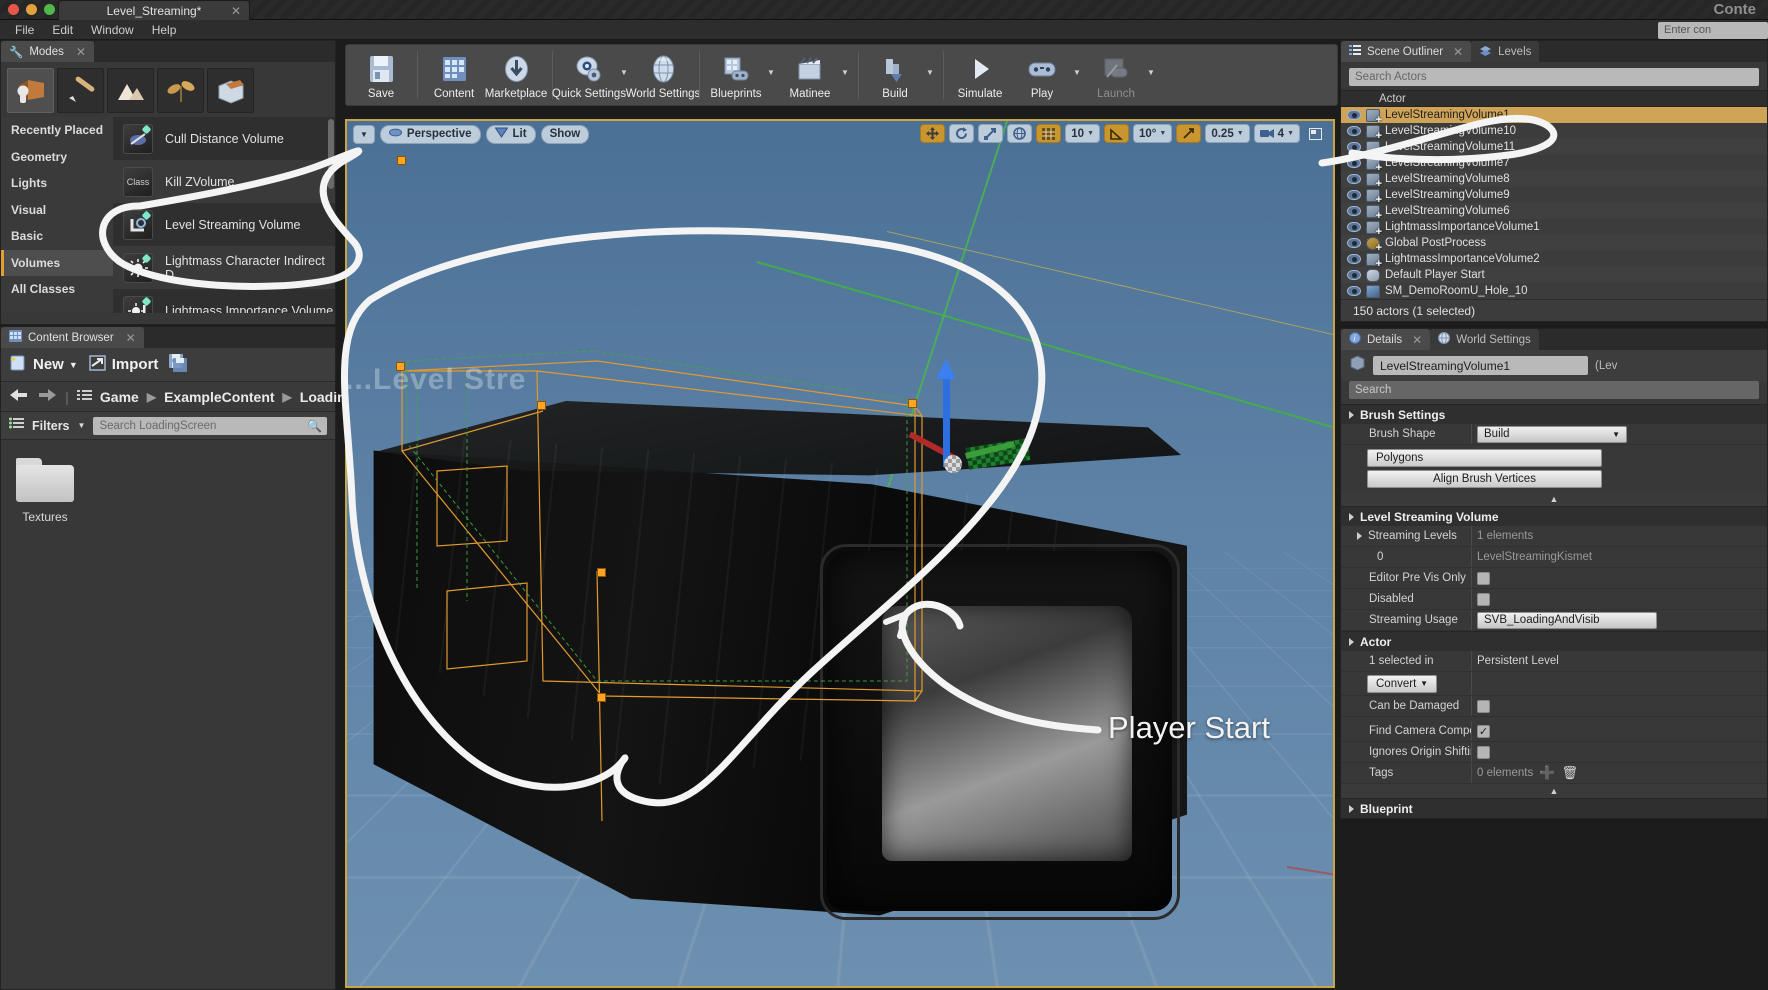 This screenshot has height=990, width=1768. I want to click on launch-caret-icon: ▼, so click(1153, 75).